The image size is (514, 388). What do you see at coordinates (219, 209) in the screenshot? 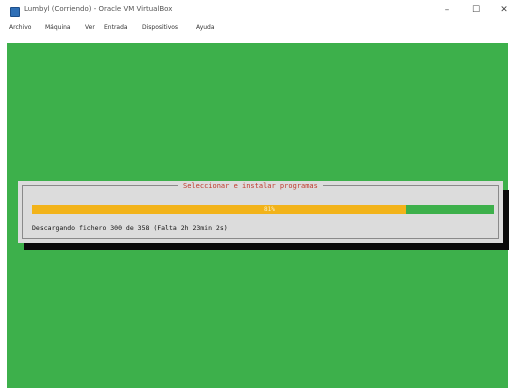
I see `progress-fill` at bounding box center [219, 209].